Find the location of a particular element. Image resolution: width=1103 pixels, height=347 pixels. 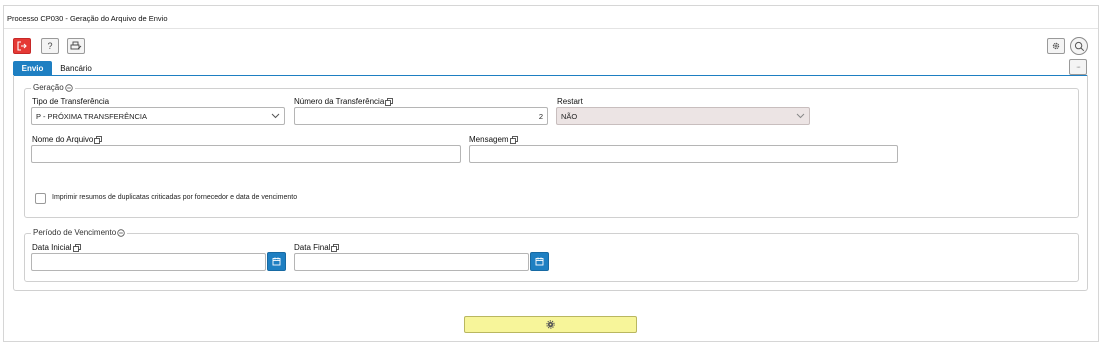

data-final-calendar-button is located at coordinates (539, 261).